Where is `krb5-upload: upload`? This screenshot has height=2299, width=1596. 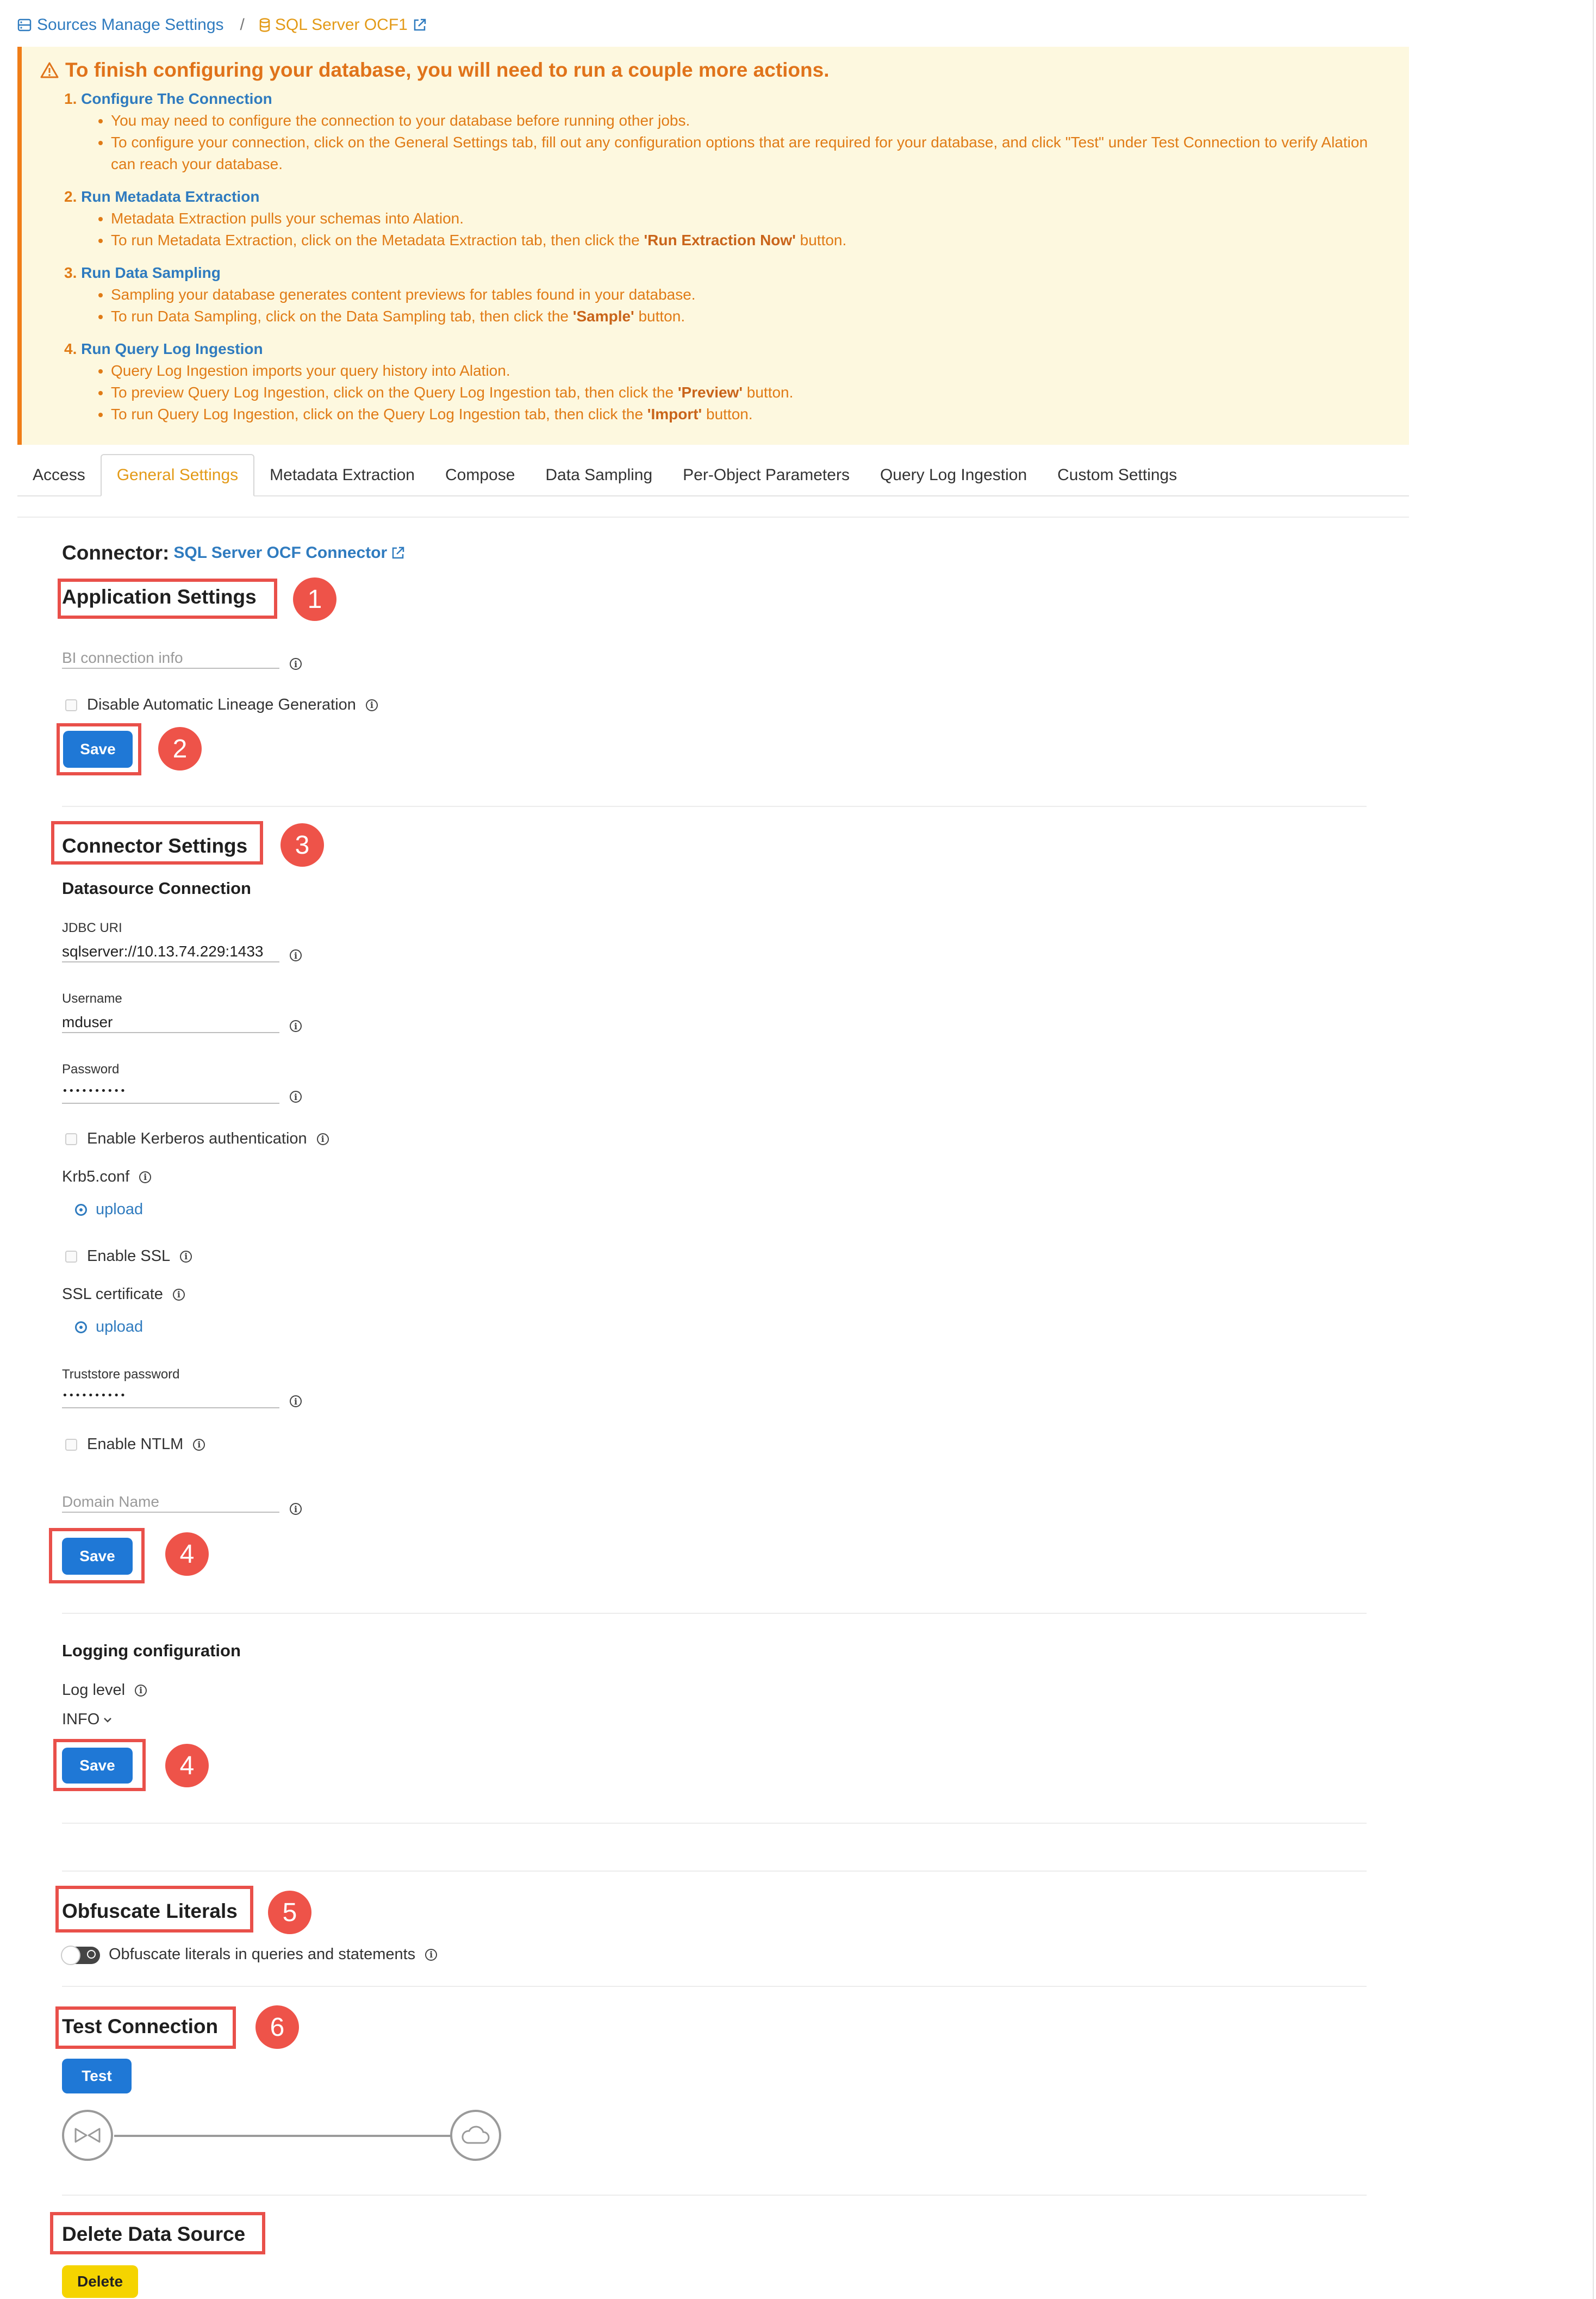
krb5-upload: upload is located at coordinates (109, 1210).